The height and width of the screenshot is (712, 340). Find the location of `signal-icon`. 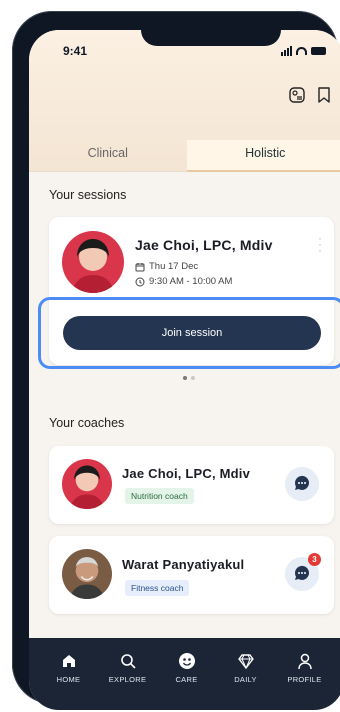

signal-icon is located at coordinates (286, 51).